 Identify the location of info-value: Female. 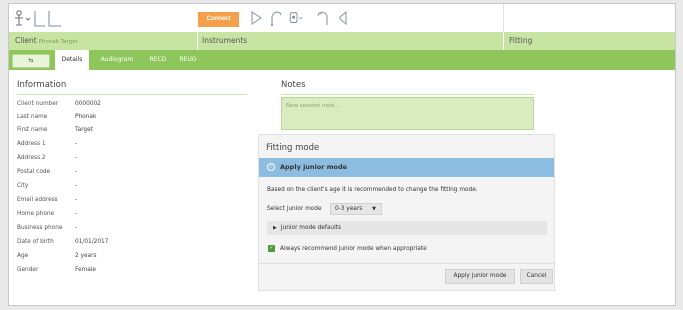
(85, 270).